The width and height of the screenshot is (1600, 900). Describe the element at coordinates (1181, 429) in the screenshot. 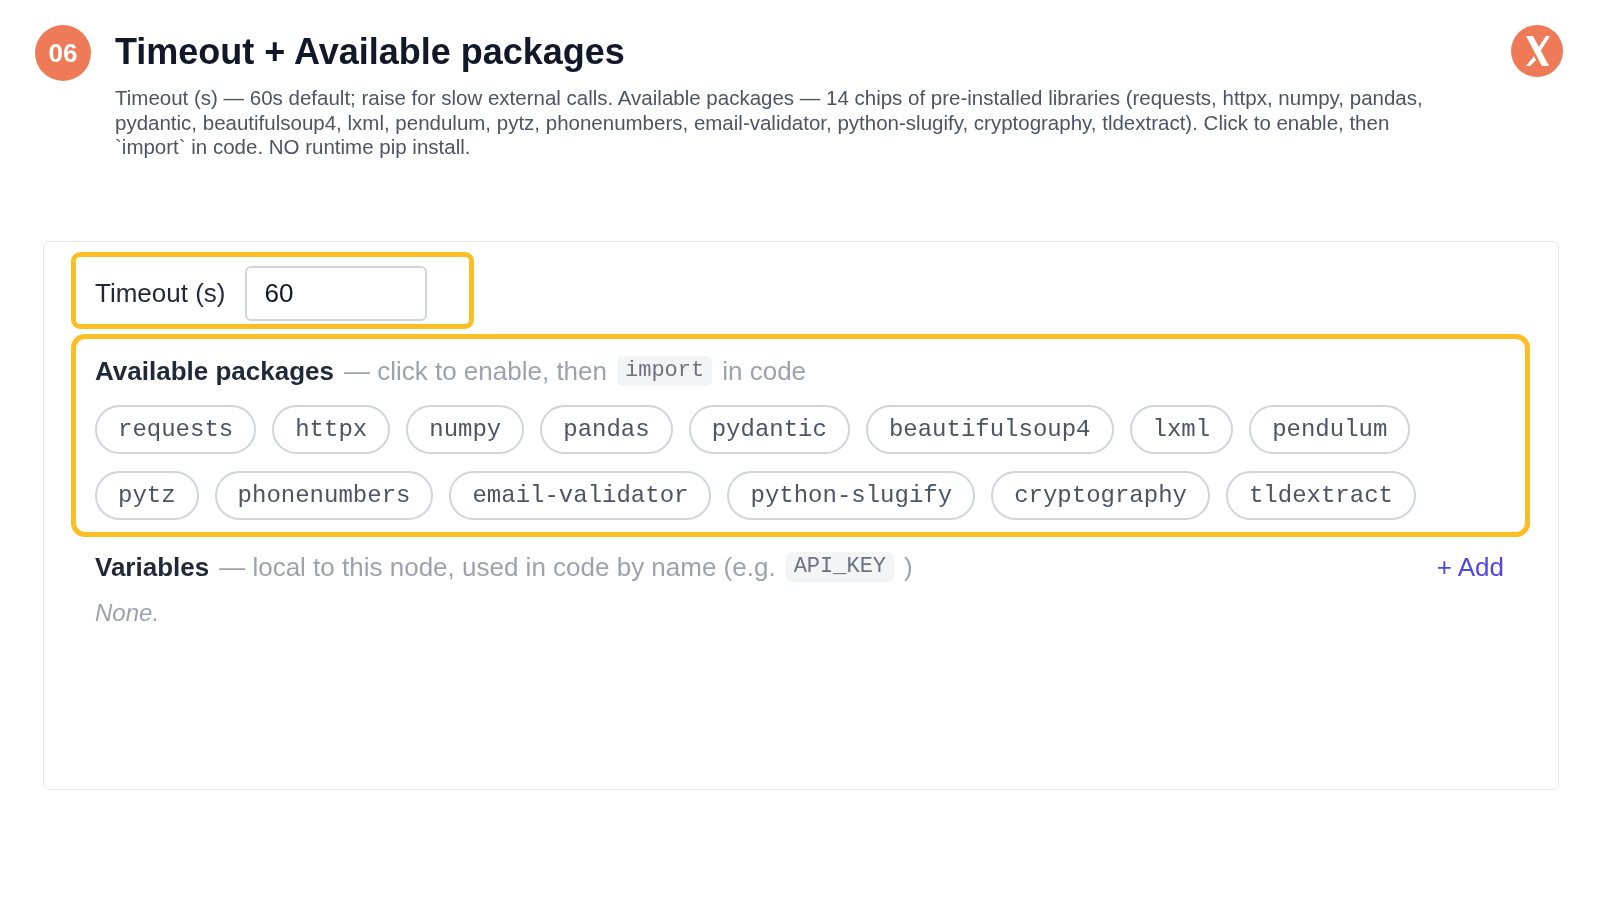

I see `package-chip: lxml` at that location.